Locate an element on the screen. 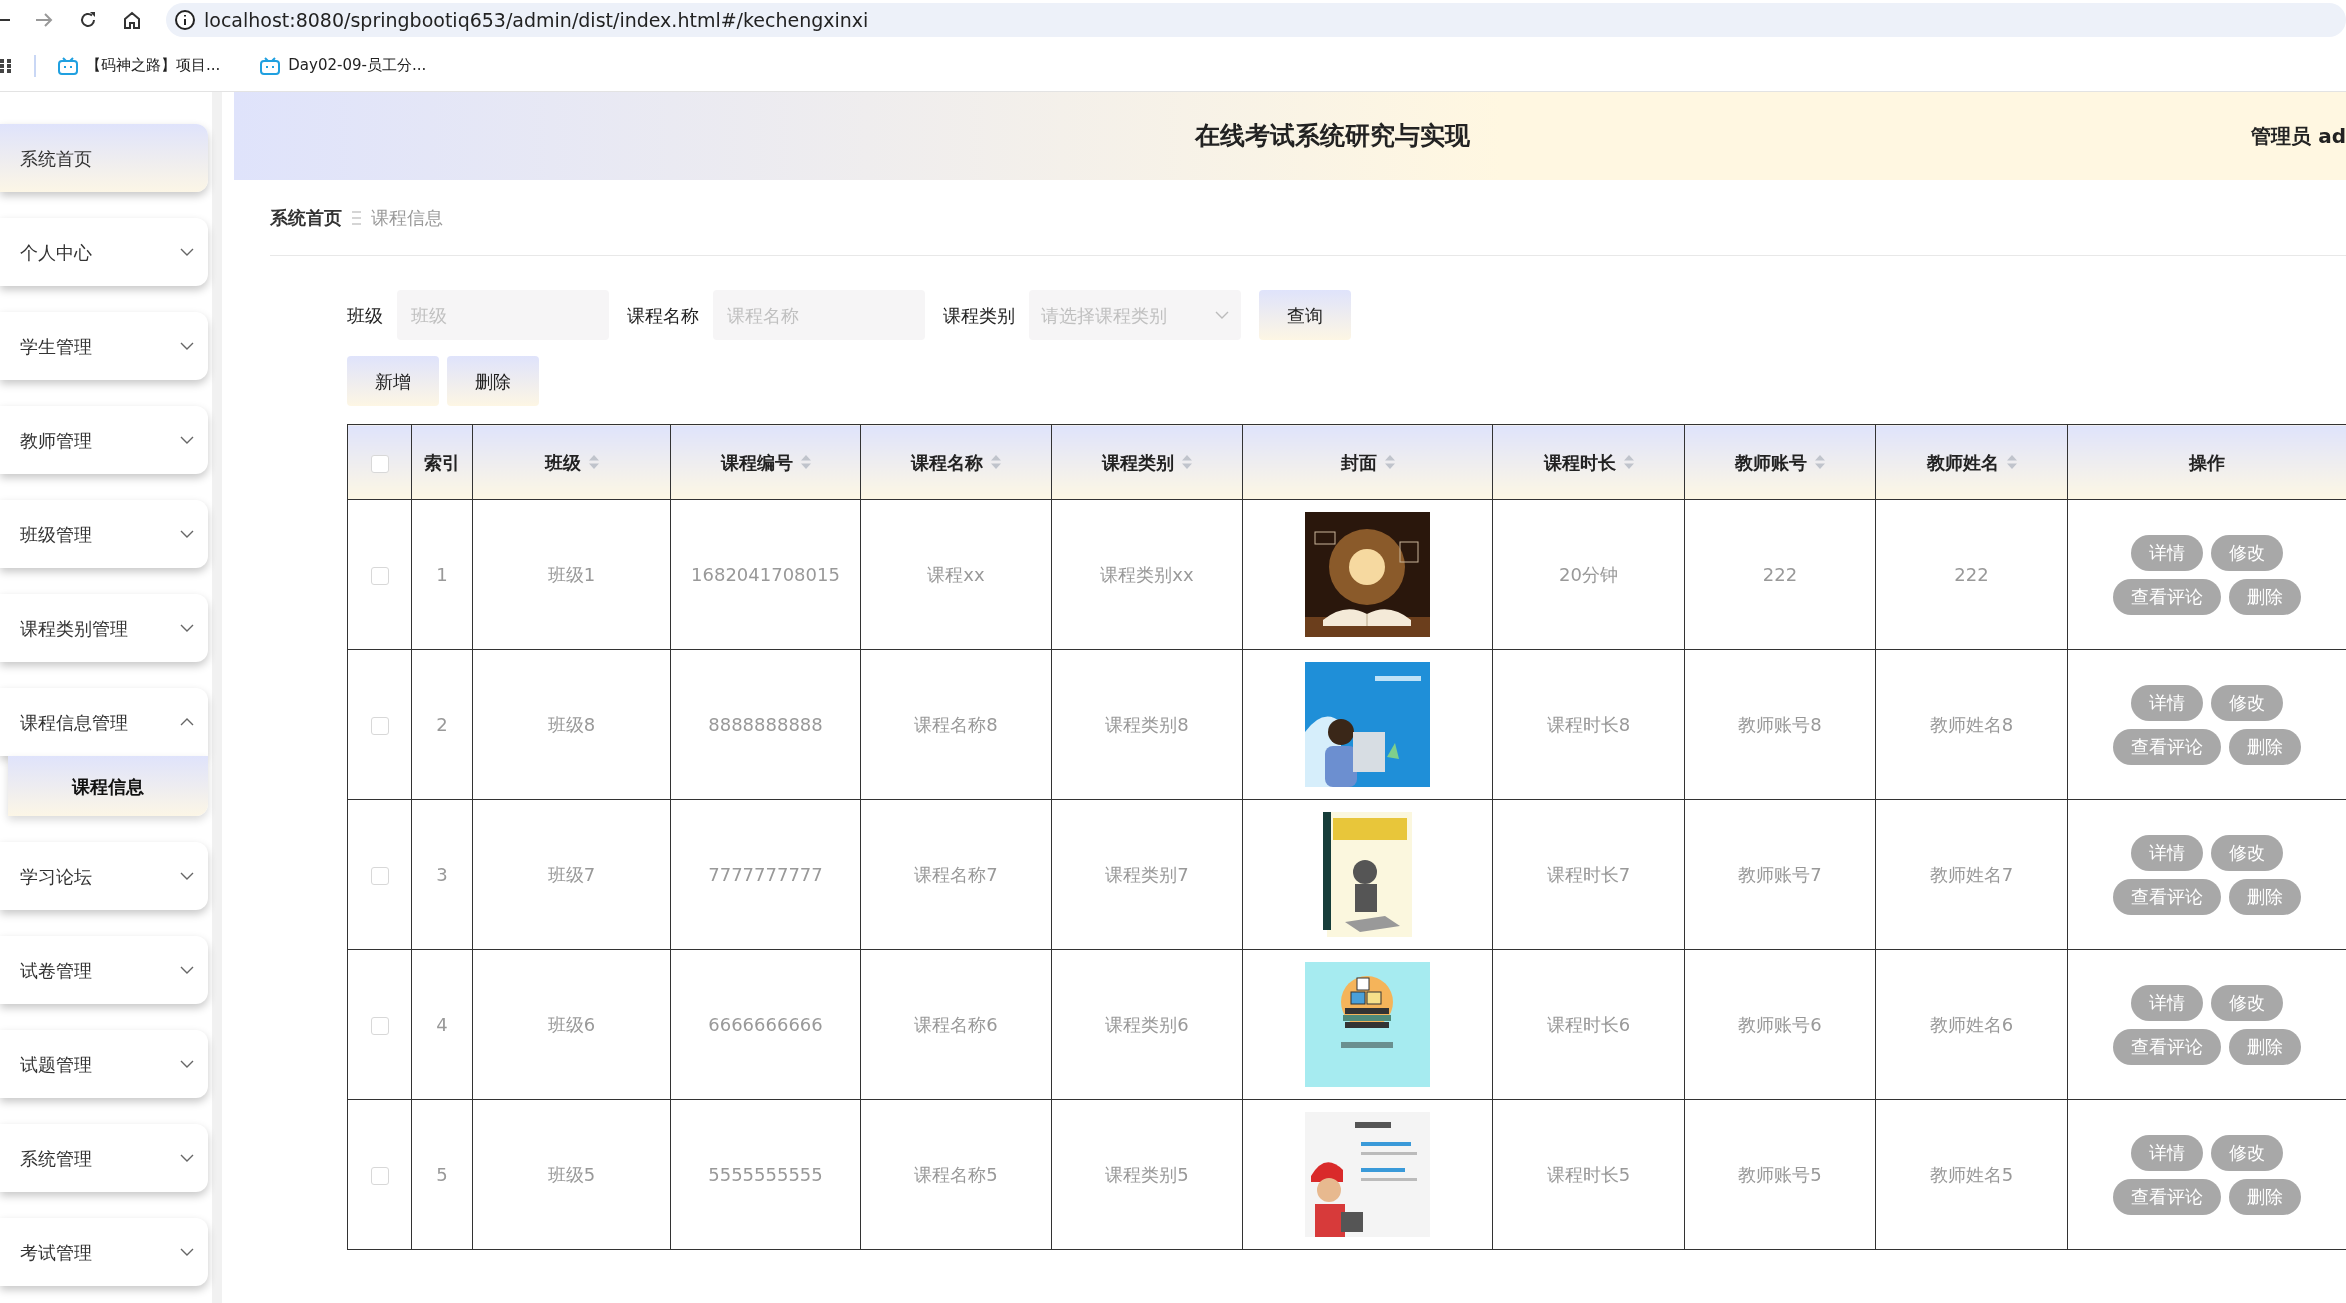  sidebar-item: 系统首页 is located at coordinates (104, 158).